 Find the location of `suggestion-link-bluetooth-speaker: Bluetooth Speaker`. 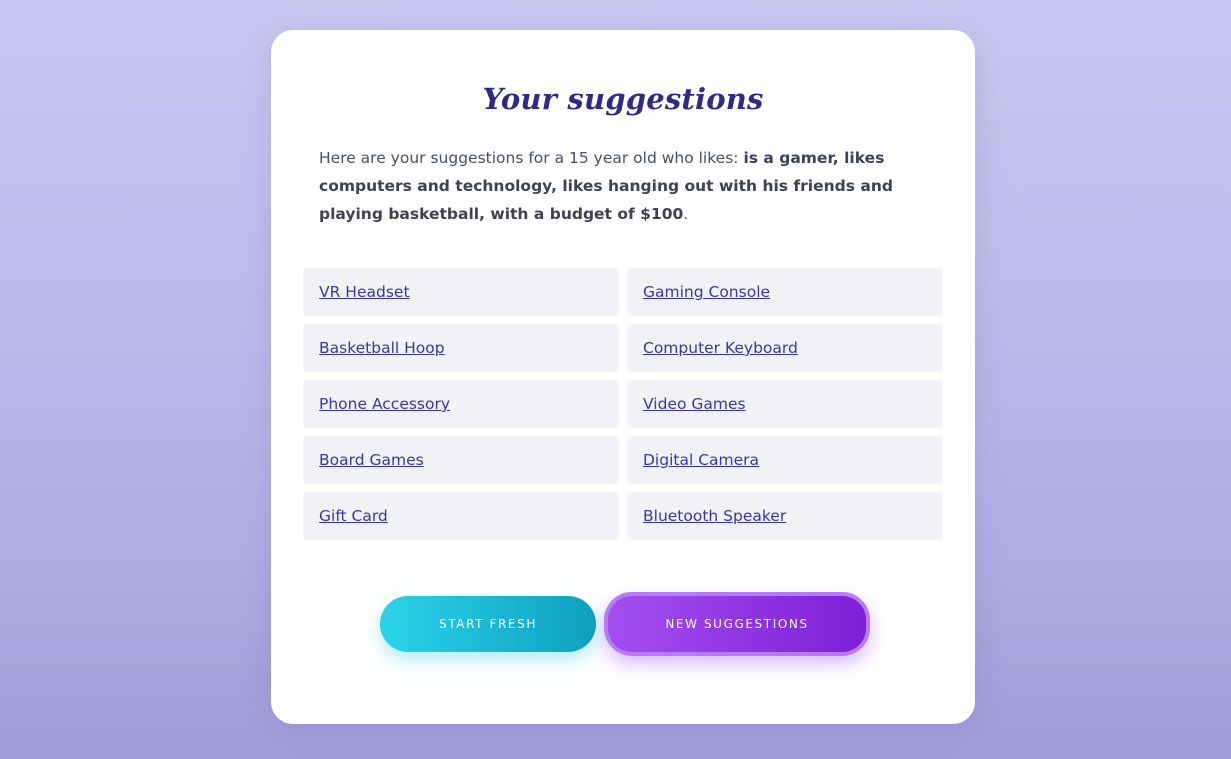

suggestion-link-bluetooth-speaker: Bluetooth Speaker is located at coordinates (714, 516).